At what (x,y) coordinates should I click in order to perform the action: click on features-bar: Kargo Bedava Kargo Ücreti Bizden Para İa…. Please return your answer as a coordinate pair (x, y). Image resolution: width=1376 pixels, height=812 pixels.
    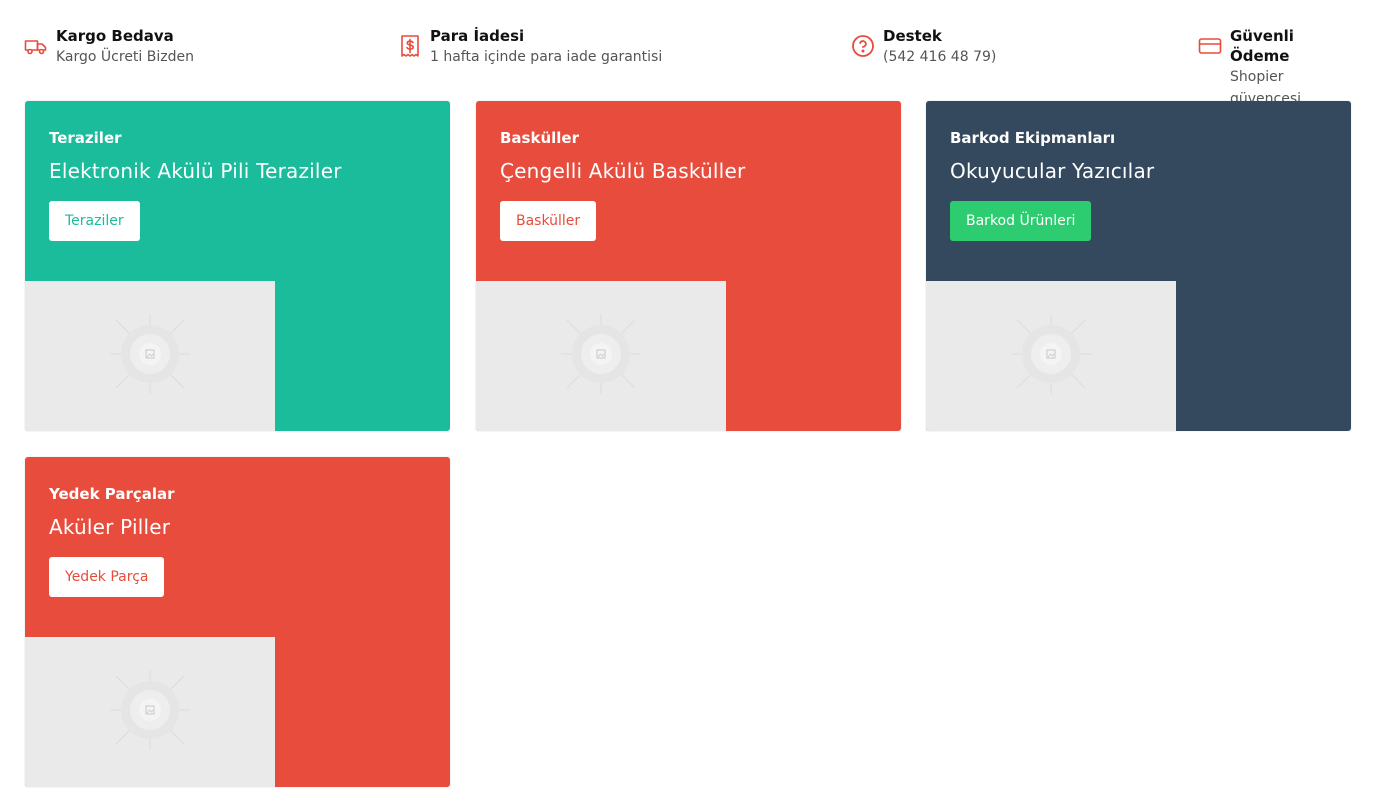
    Looking at the image, I should click on (688, 66).